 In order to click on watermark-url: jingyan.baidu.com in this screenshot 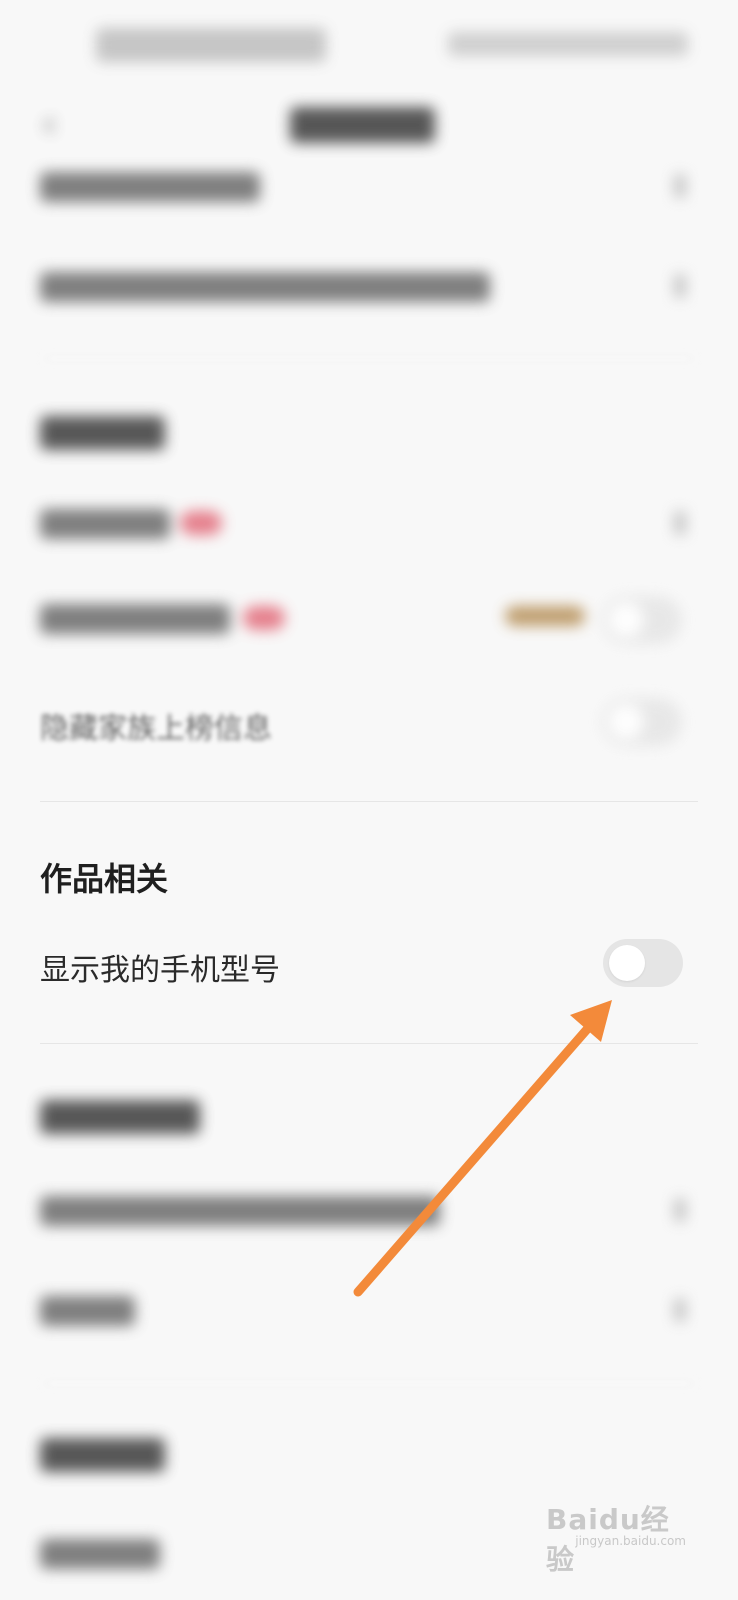, I will do `click(630, 1541)`.